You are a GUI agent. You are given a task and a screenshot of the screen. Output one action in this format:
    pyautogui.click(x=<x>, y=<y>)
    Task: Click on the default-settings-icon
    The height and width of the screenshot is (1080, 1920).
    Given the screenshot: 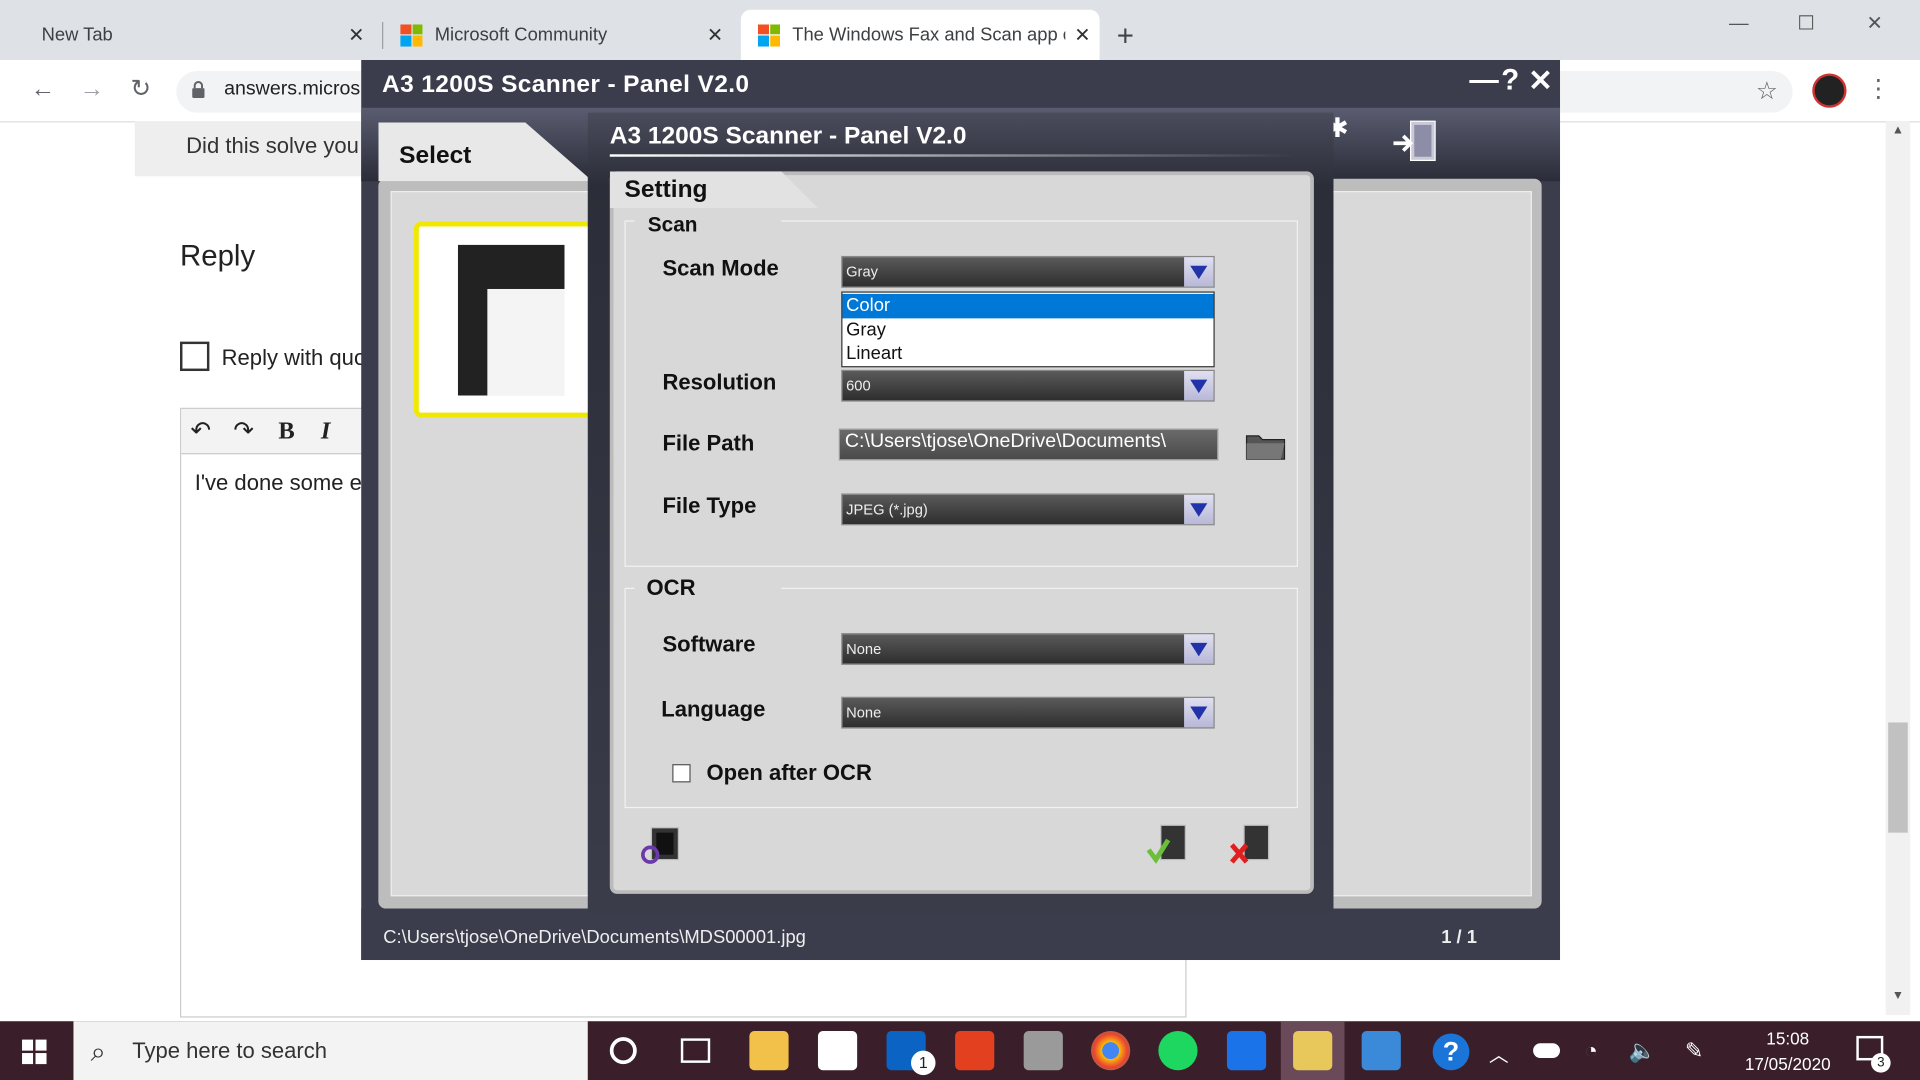 What is the action you would take?
    pyautogui.click(x=662, y=845)
    